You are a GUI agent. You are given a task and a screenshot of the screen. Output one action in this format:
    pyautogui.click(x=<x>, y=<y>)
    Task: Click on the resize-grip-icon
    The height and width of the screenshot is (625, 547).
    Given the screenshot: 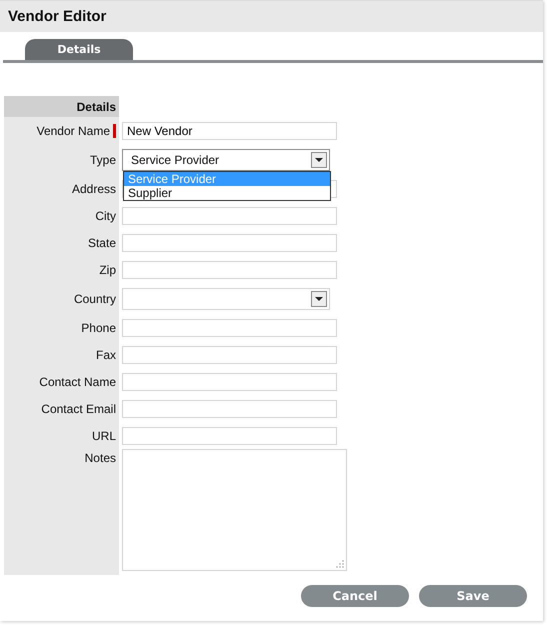 What is the action you would take?
    pyautogui.click(x=340, y=564)
    